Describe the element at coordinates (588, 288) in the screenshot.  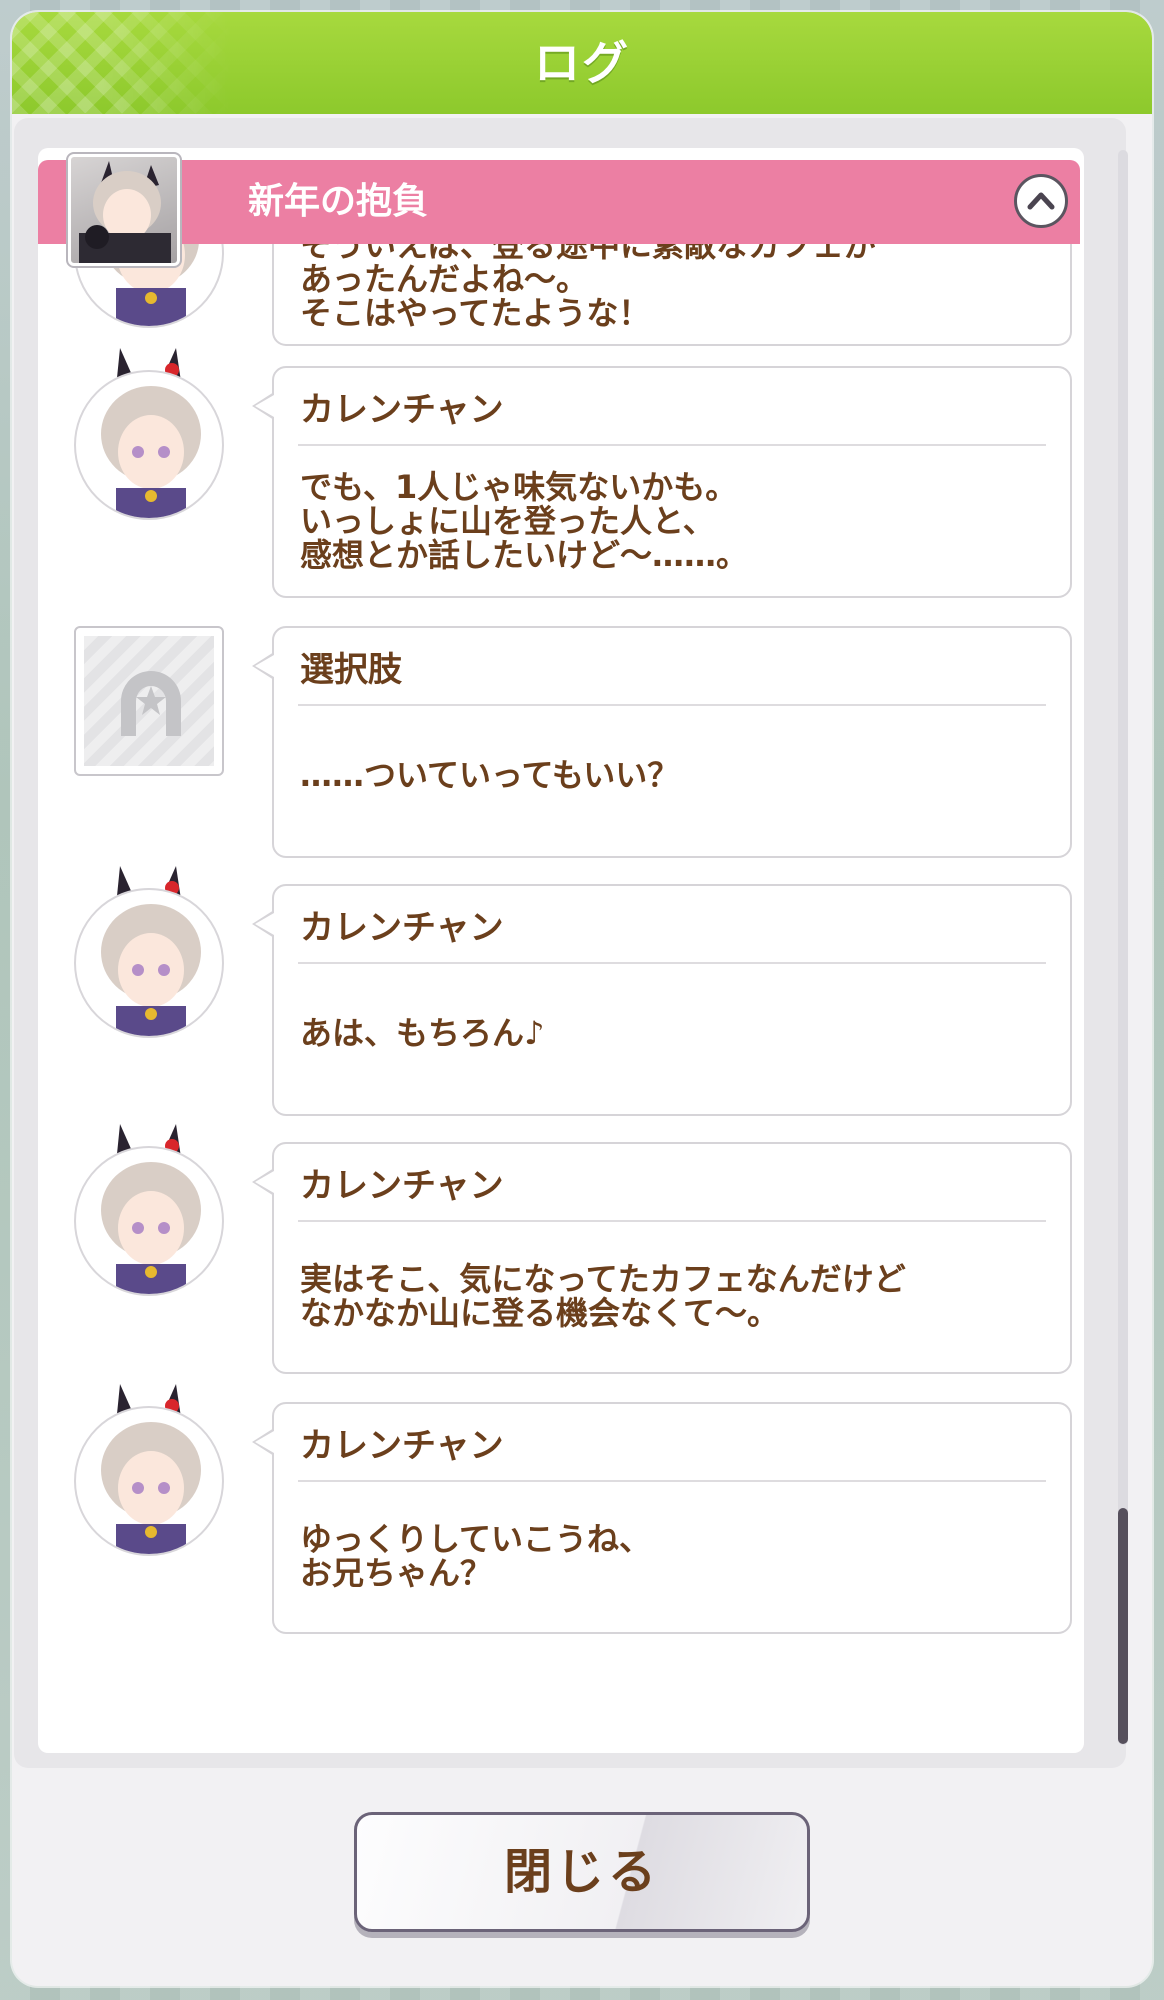
I see `message-text: そういえば、登る途中に素敵なカフェが あったんだよね〜。 そこはやってたような！` at that location.